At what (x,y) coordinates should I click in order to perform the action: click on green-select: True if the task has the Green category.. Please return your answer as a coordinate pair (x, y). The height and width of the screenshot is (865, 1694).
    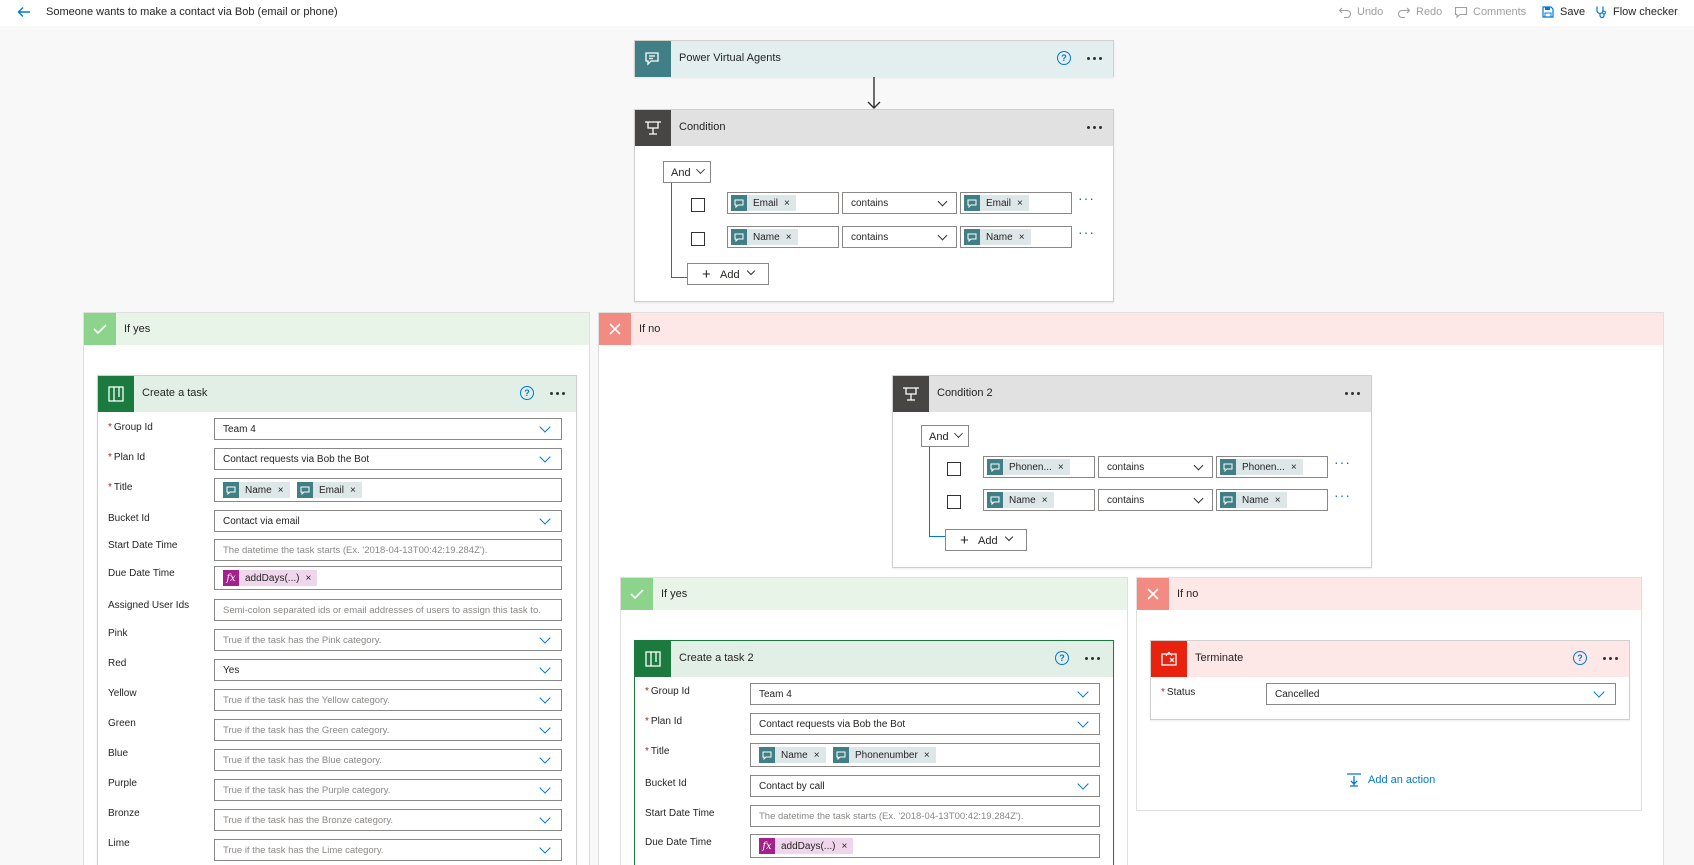
    Looking at the image, I should click on (388, 730).